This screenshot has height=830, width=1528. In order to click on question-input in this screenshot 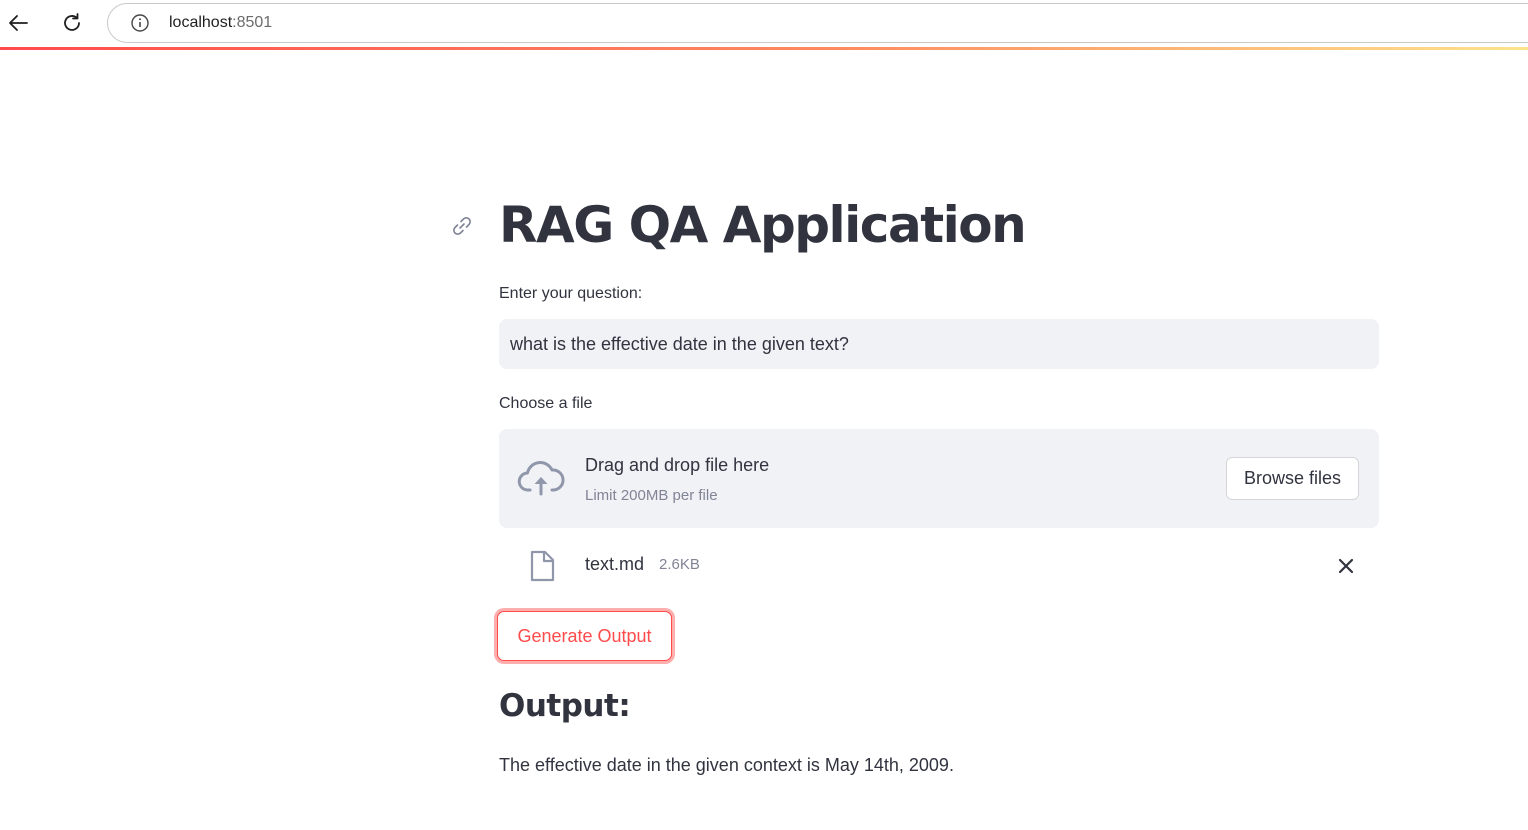, I will do `click(939, 344)`.